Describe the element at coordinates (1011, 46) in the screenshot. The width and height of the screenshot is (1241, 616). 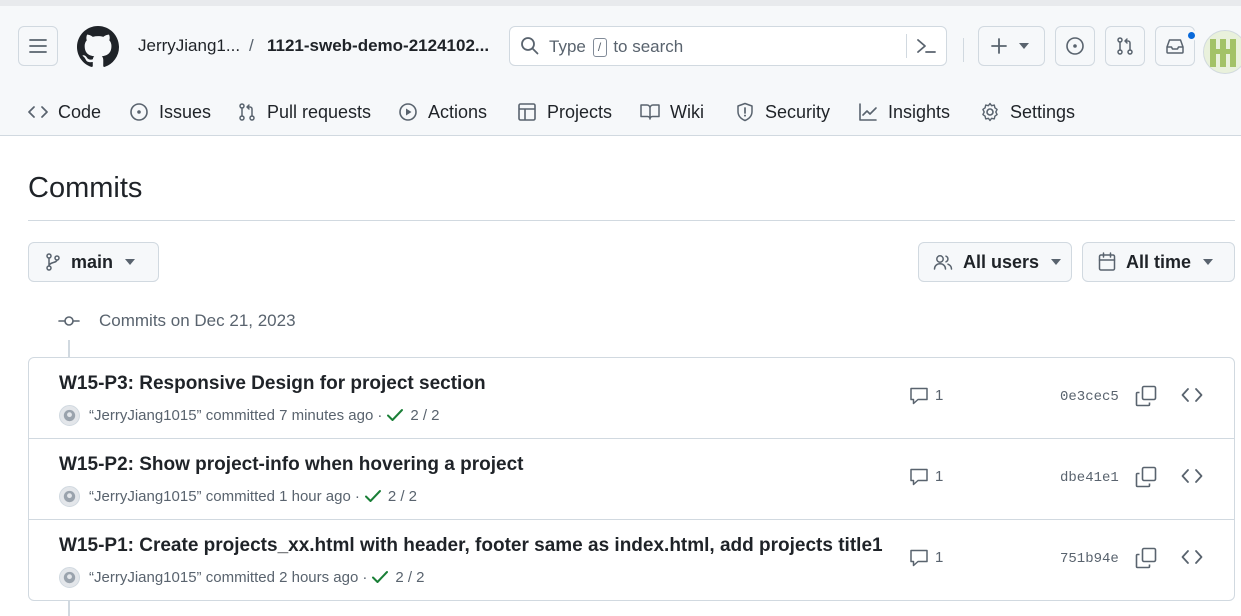
I see `create-new-button` at that location.